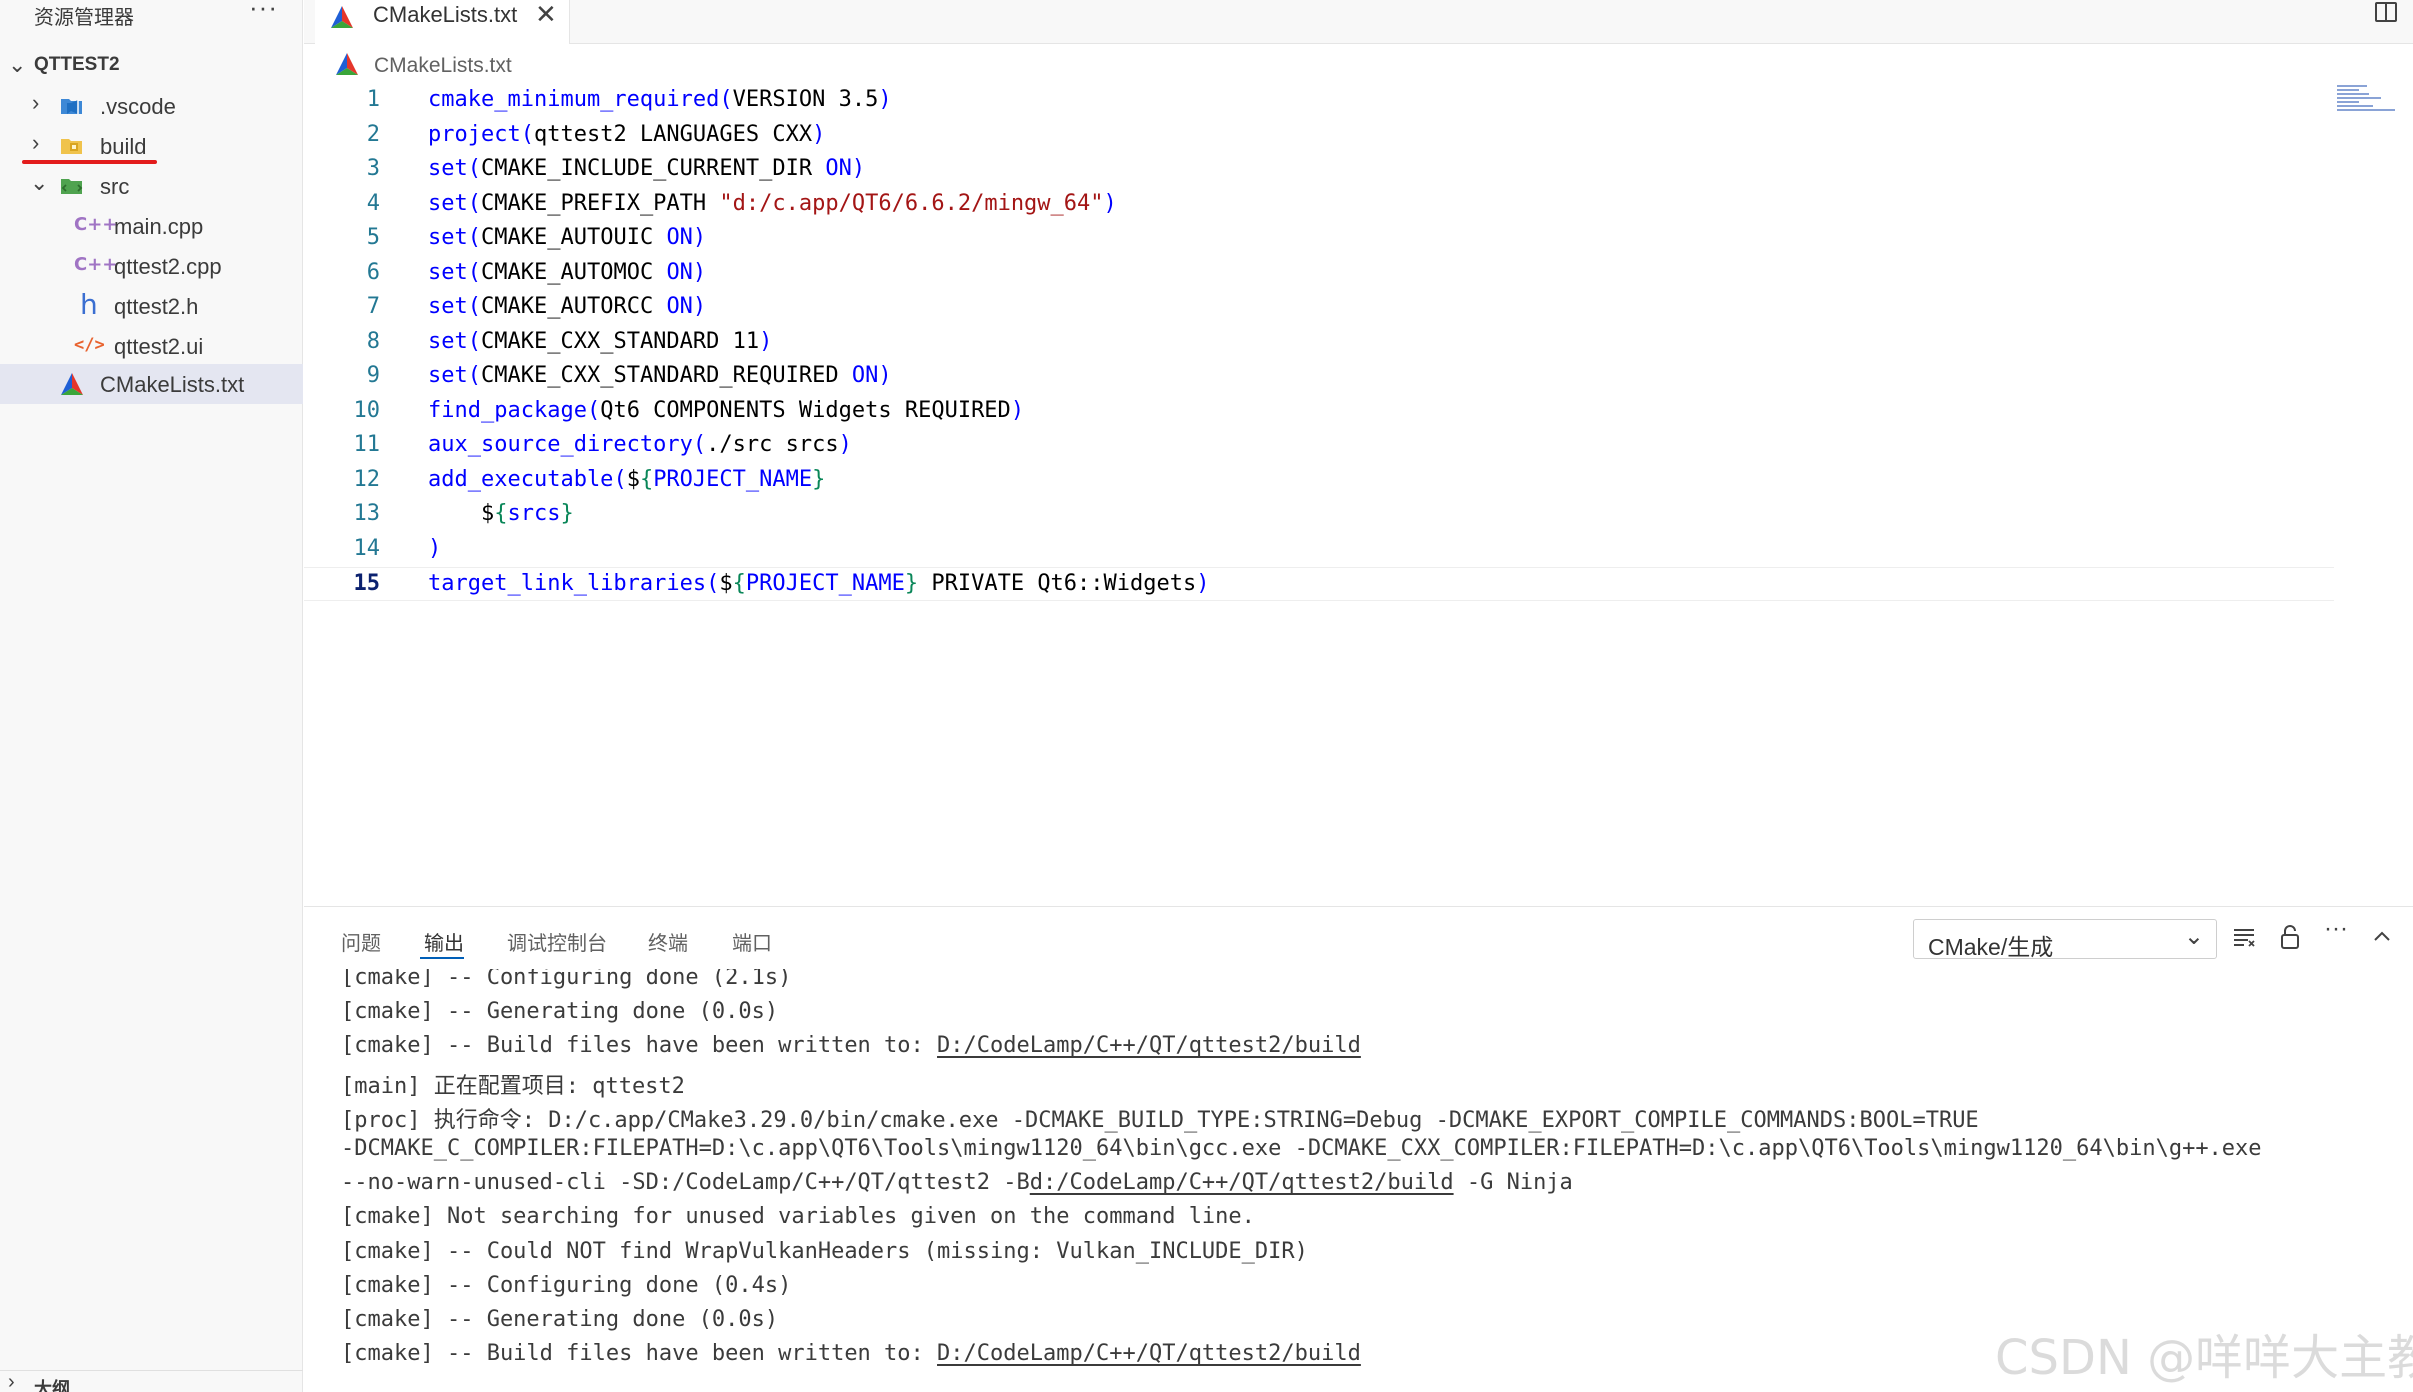 This screenshot has height=1392, width=2413. Describe the element at coordinates (1319, 308) in the screenshot. I see `code-line: 7 set(CMAKE_AUTORCC ON)` at that location.